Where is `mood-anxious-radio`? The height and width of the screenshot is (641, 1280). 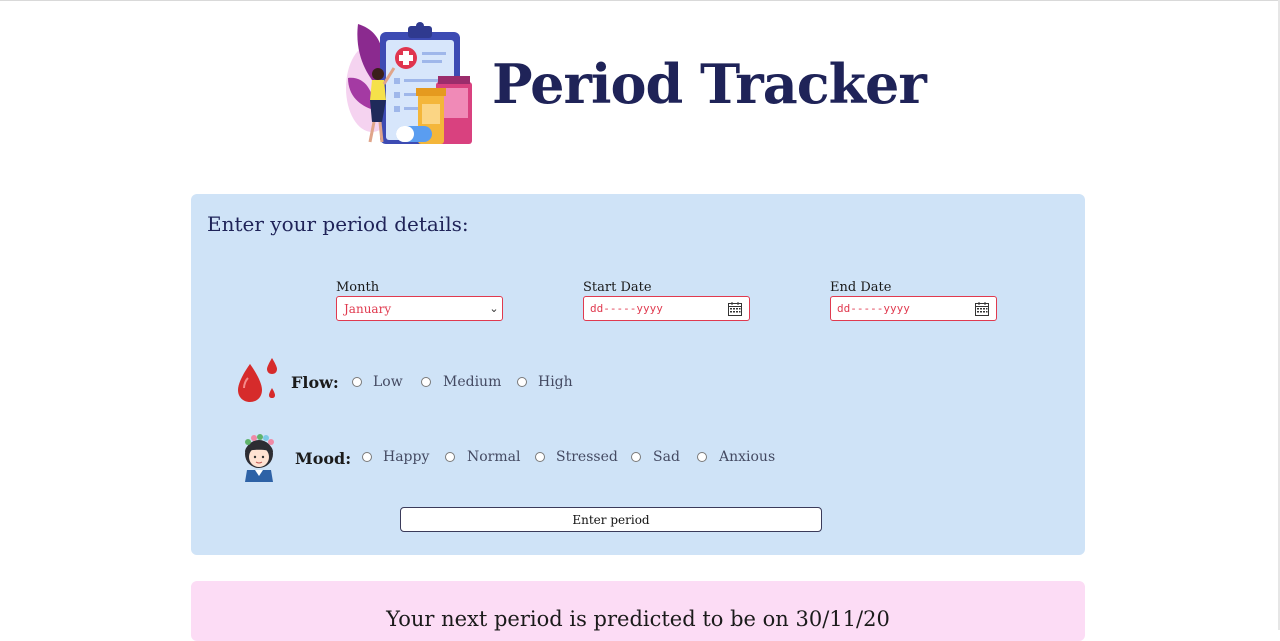
mood-anxious-radio is located at coordinates (702, 457).